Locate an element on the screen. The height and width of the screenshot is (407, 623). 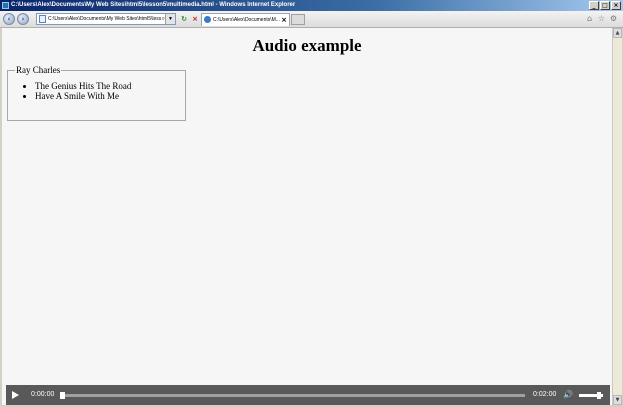
duration: 0:02:00 is located at coordinates (545, 394).